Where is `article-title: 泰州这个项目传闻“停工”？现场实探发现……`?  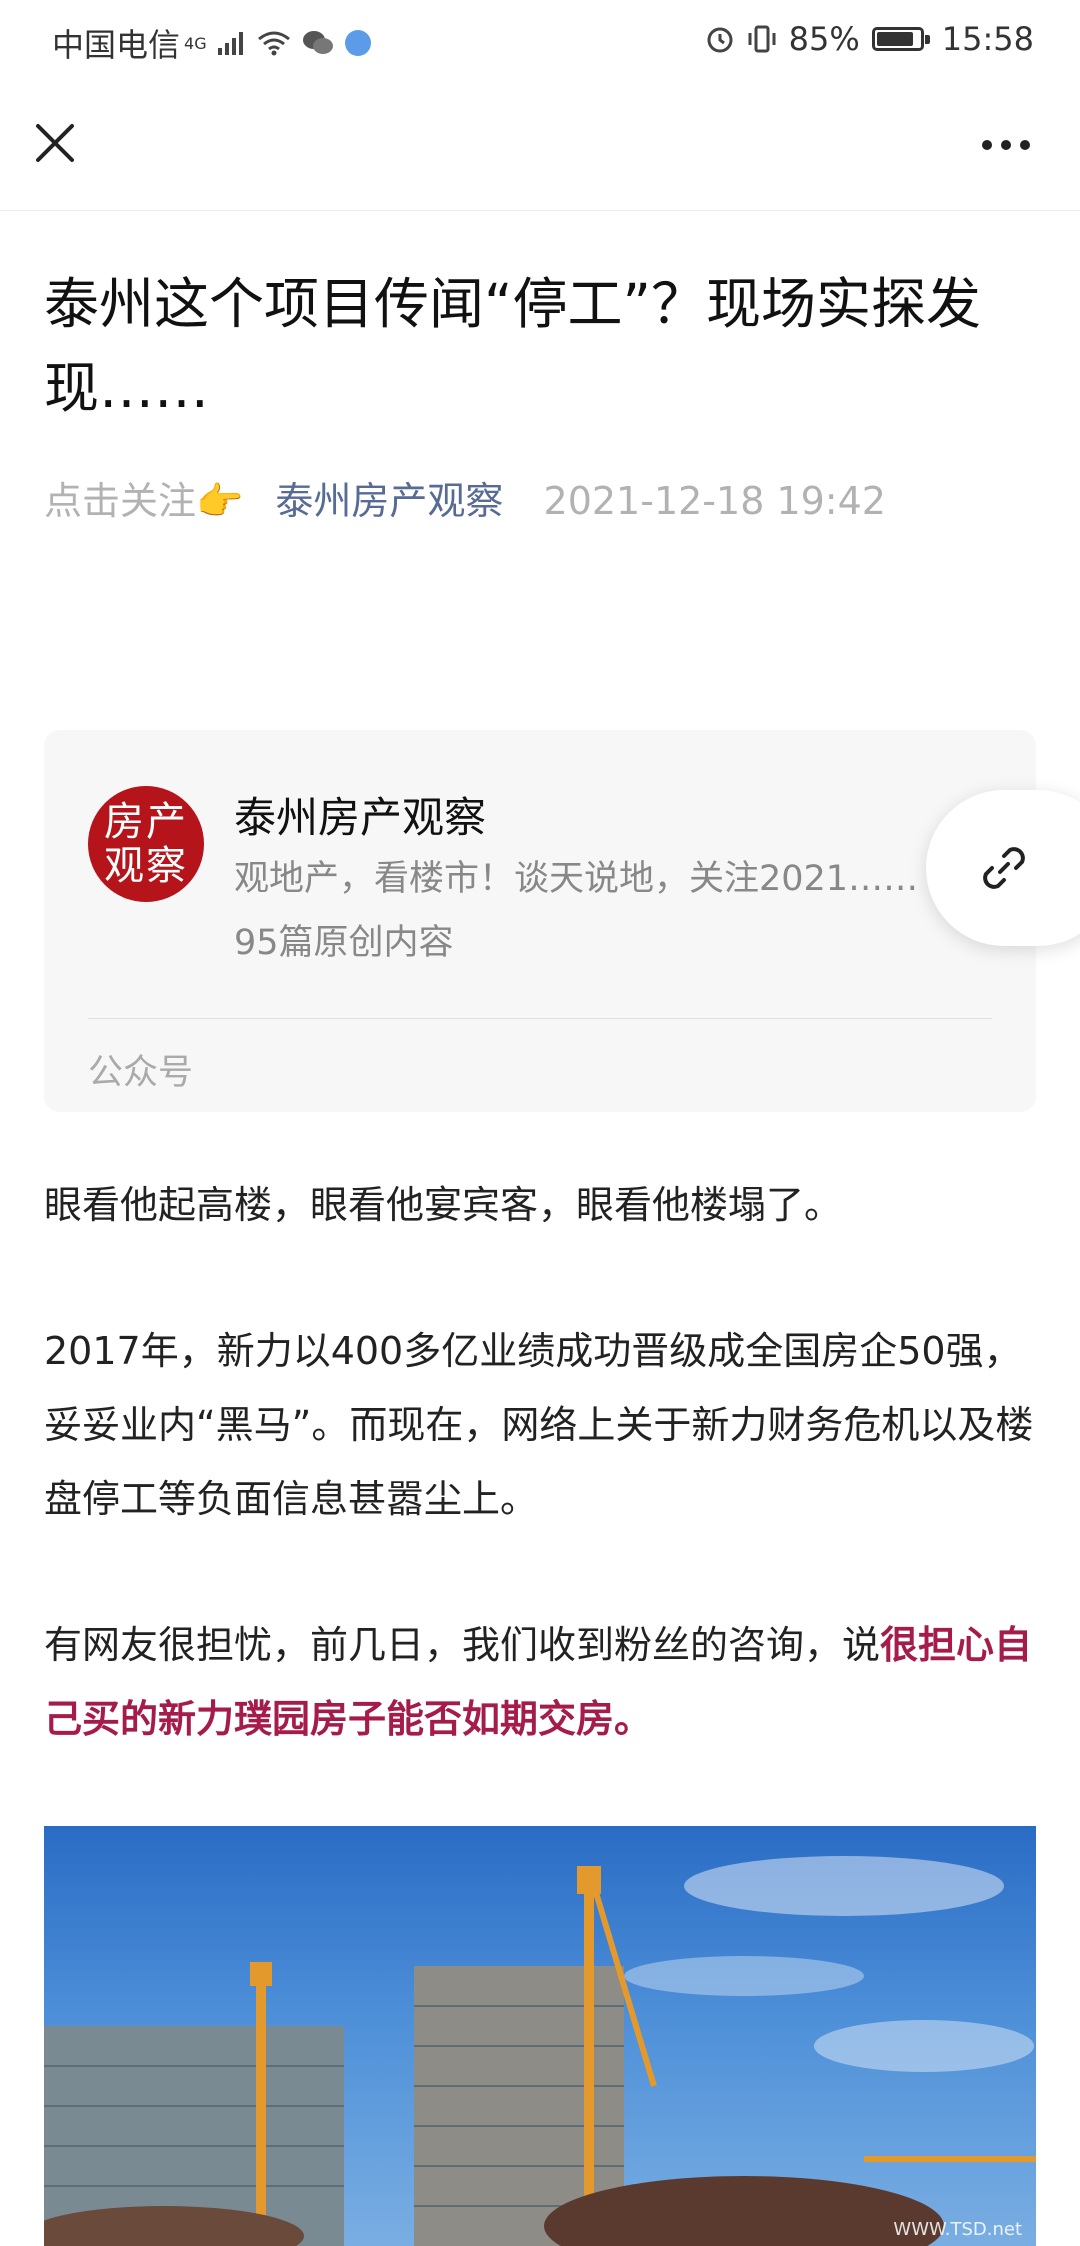
article-title: 泰州这个项目传闻“停工”？现场实探发现…… is located at coordinates (512, 346).